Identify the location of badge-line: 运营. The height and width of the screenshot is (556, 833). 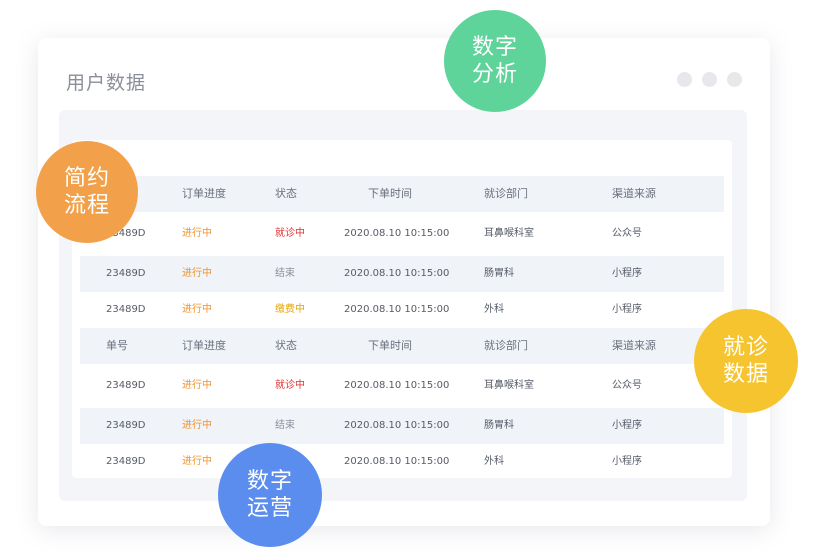
(269, 508).